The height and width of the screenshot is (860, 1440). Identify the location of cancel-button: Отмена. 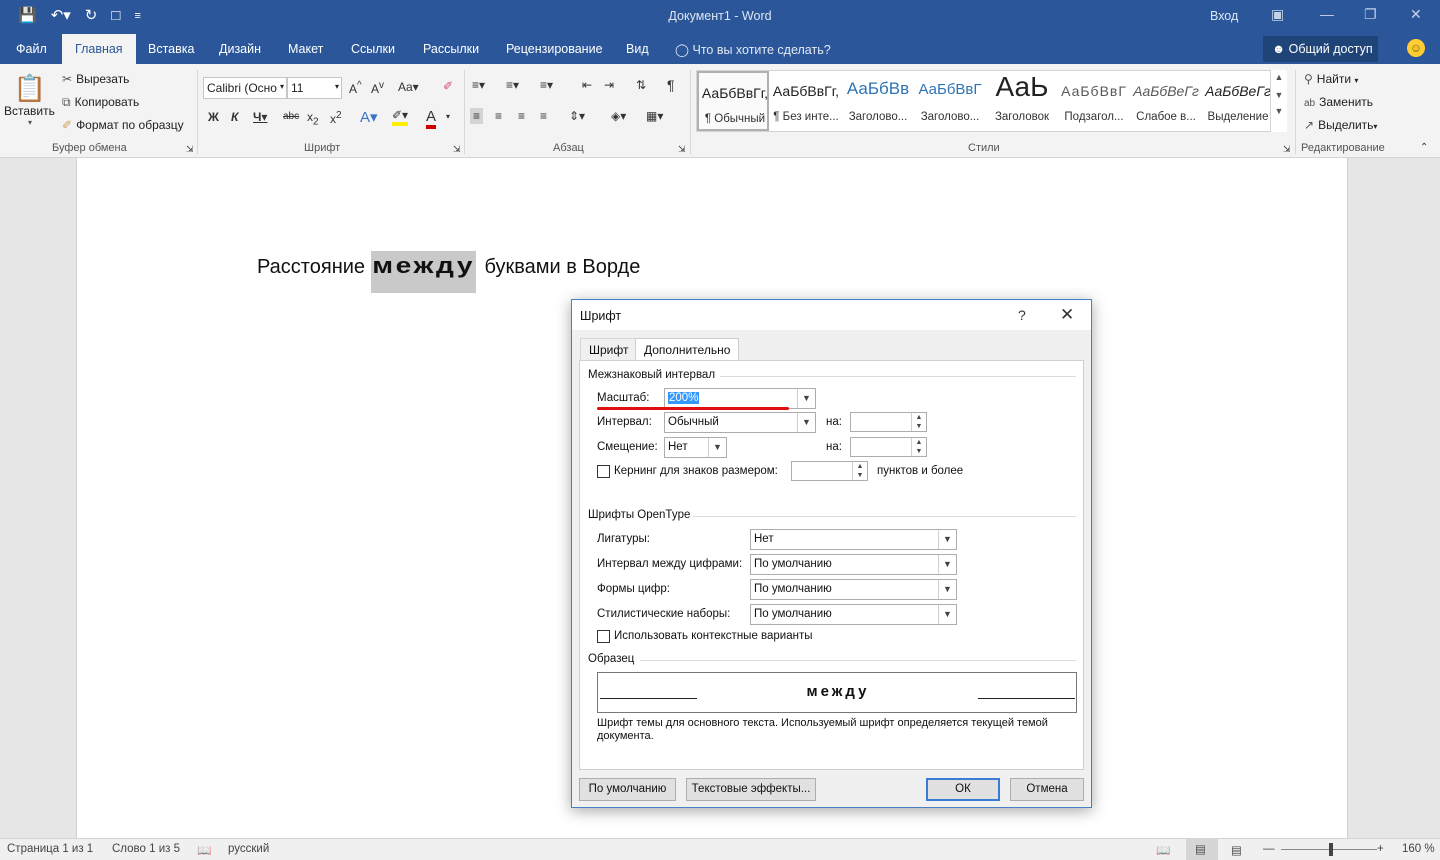
(1047, 789).